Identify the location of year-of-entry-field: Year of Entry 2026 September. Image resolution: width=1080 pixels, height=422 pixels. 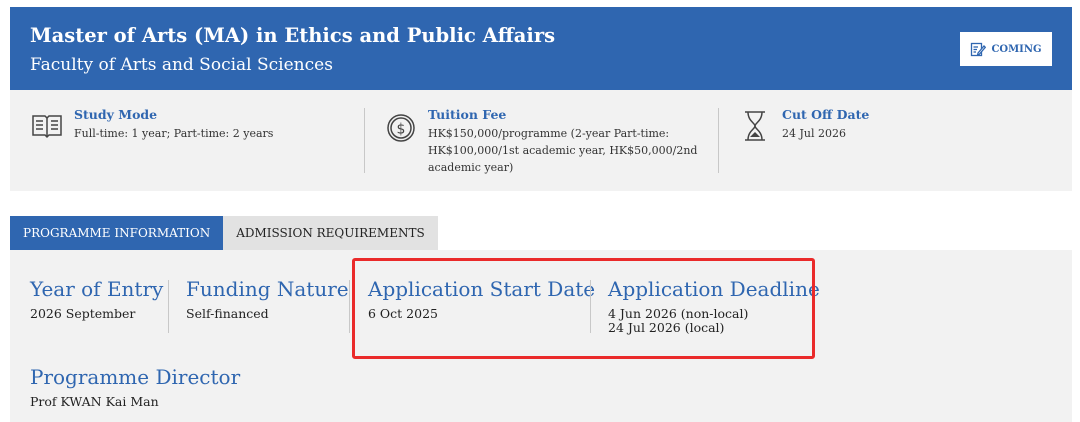
(96, 299).